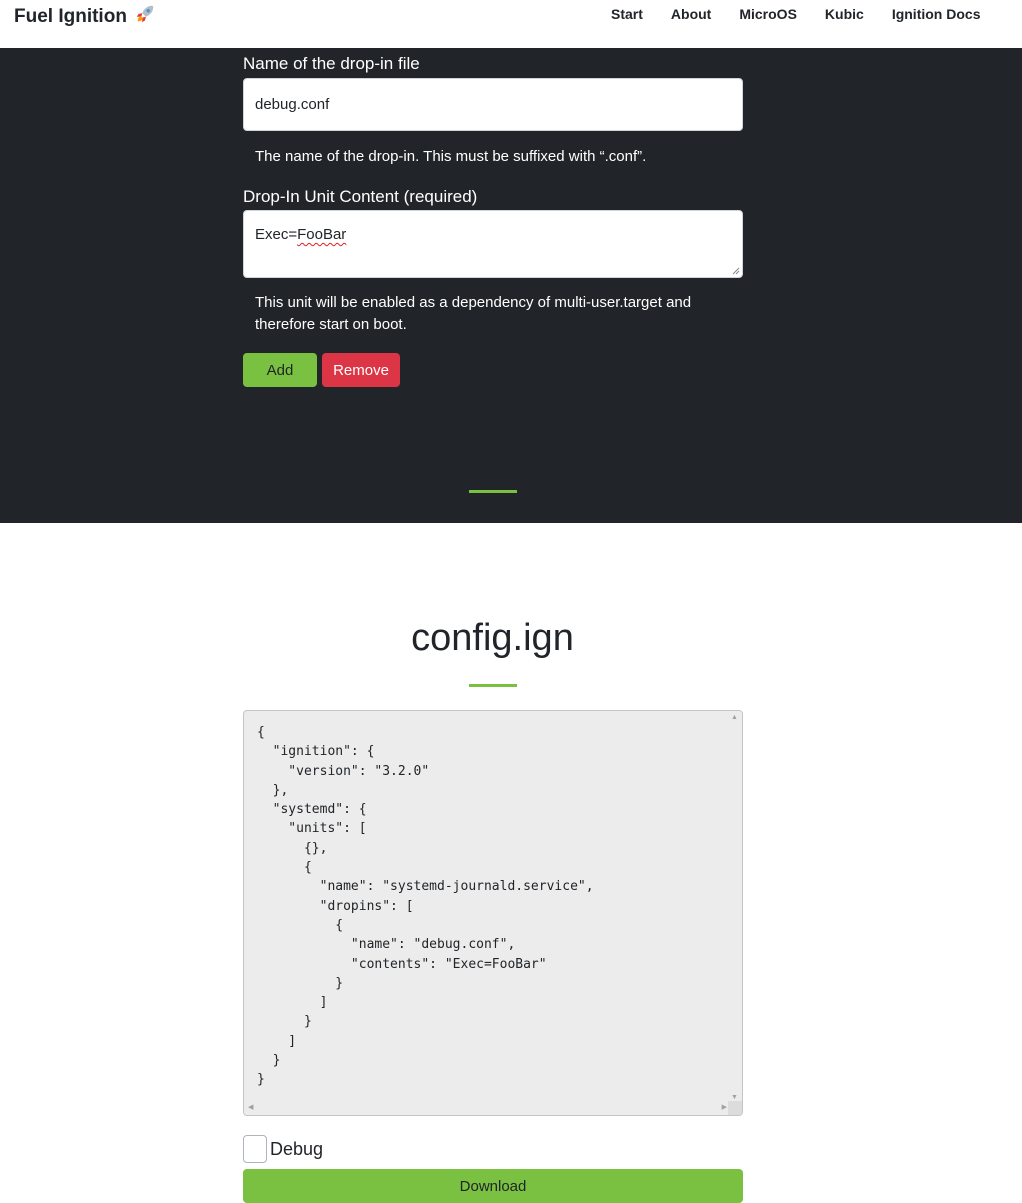 Image resolution: width=1022 pixels, height=1203 pixels. I want to click on debug-row: Debug, so click(283, 1149).